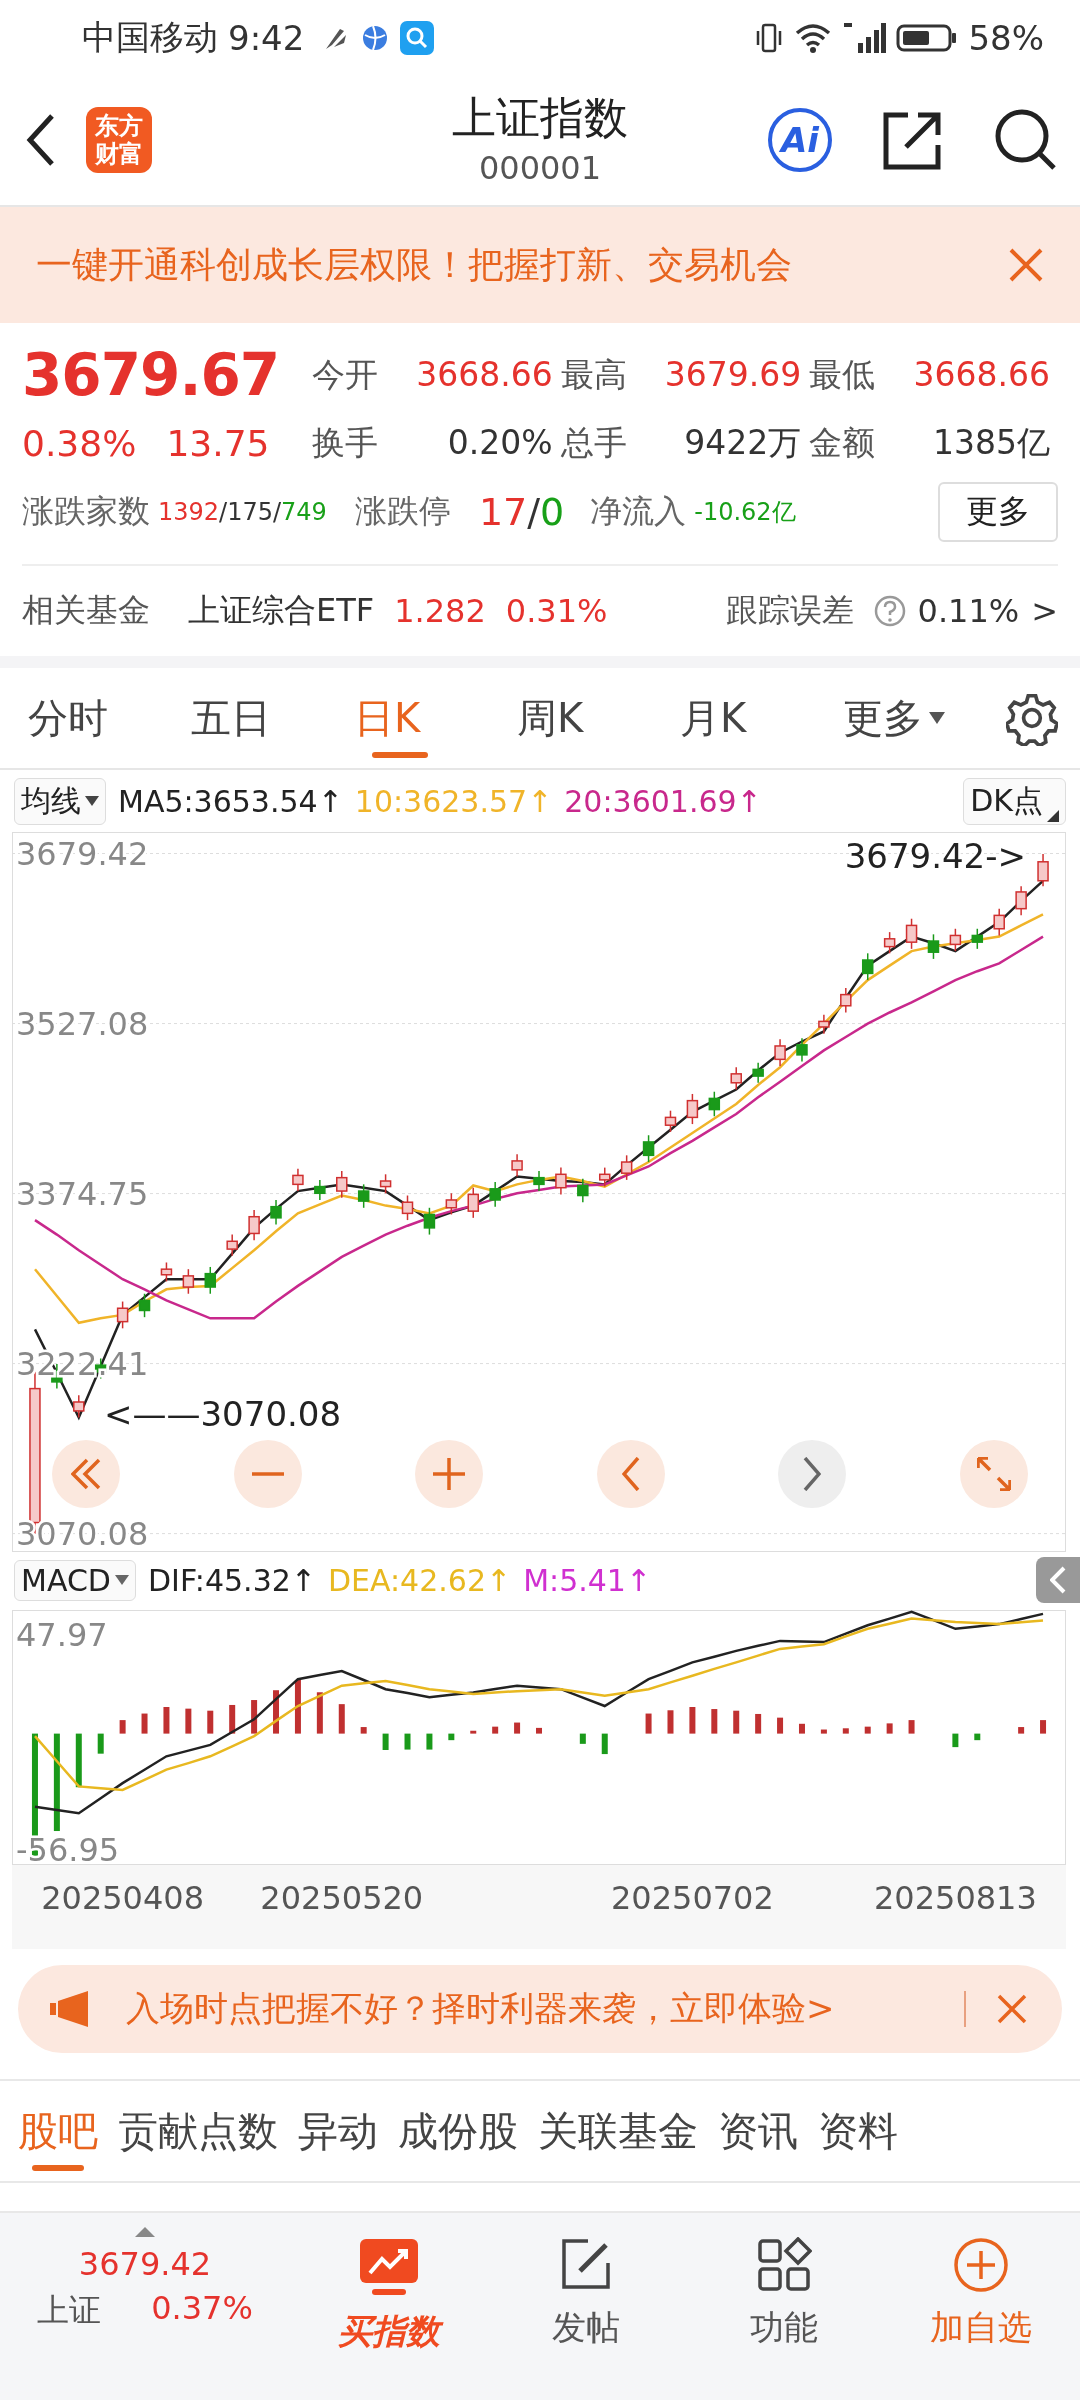 The width and height of the screenshot is (1080, 2400). Describe the element at coordinates (69, 2310) in the screenshot. I see `index-name: 上证` at that location.